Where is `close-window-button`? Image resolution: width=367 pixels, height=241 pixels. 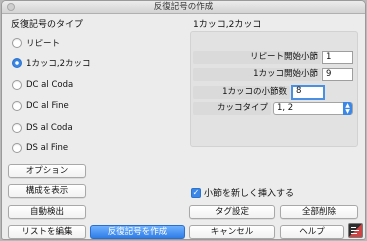
close-window-button is located at coordinates (11, 7).